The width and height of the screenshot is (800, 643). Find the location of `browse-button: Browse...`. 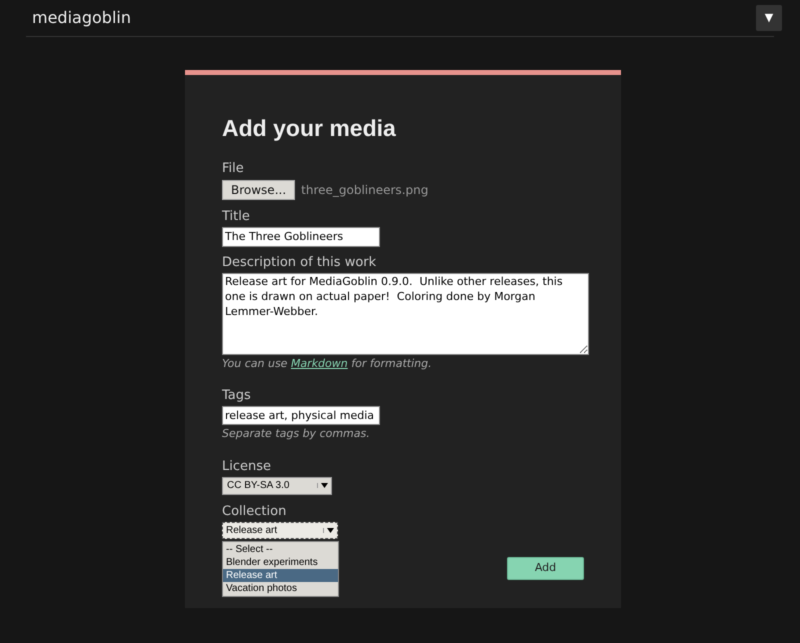

browse-button: Browse... is located at coordinates (259, 190).